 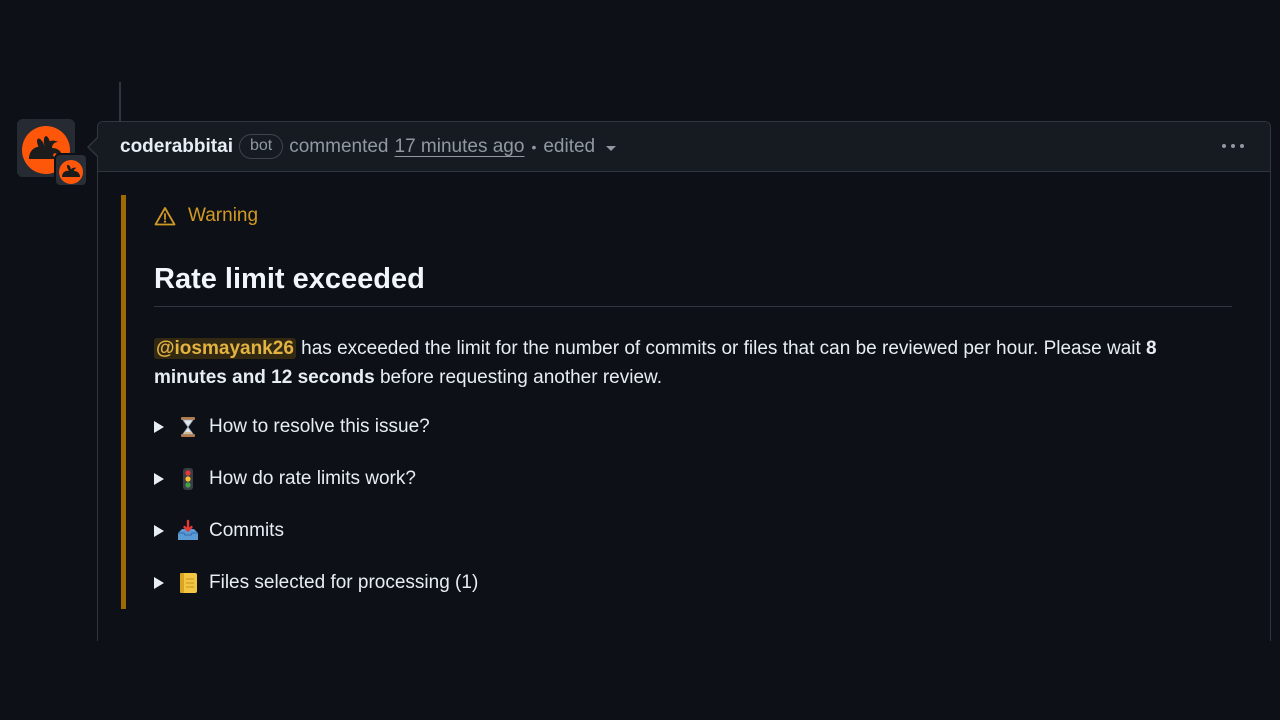 What do you see at coordinates (165, 216) in the screenshot?
I see `alert-icon` at bounding box center [165, 216].